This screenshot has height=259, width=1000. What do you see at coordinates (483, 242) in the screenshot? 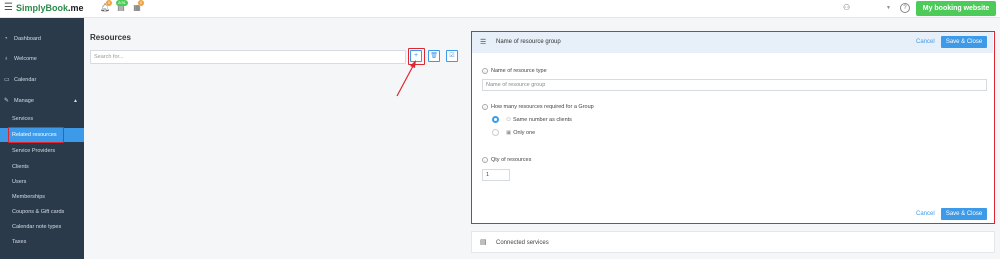
I see `list-icon: ▤` at bounding box center [483, 242].